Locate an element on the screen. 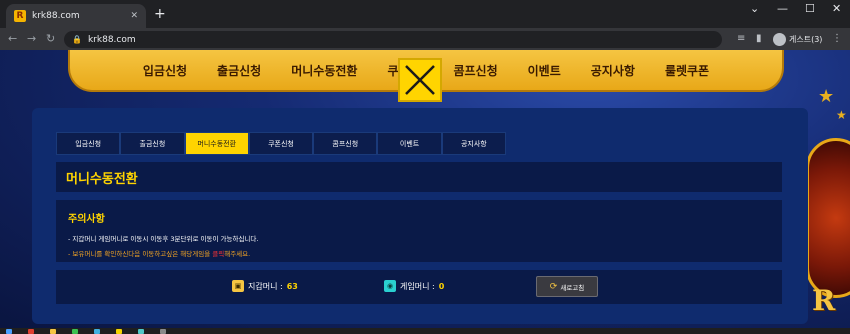 The width and height of the screenshot is (850, 334). page-title: 머니수동전환 is located at coordinates (102, 179).